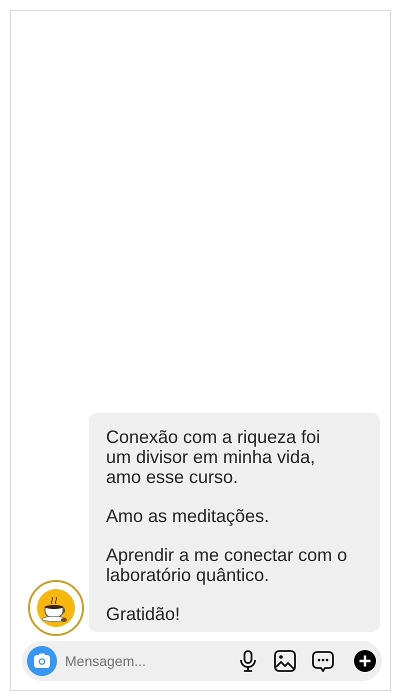 The image size is (400, 700). Describe the element at coordinates (42, 661) in the screenshot. I see `camera-icon` at that location.